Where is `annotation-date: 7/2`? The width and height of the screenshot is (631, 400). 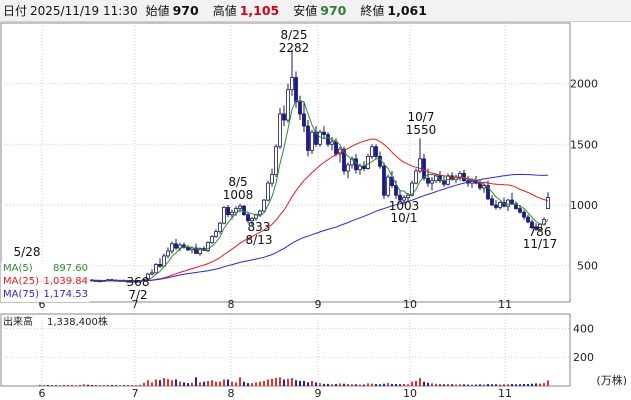 annotation-date: 7/2 is located at coordinates (137, 295).